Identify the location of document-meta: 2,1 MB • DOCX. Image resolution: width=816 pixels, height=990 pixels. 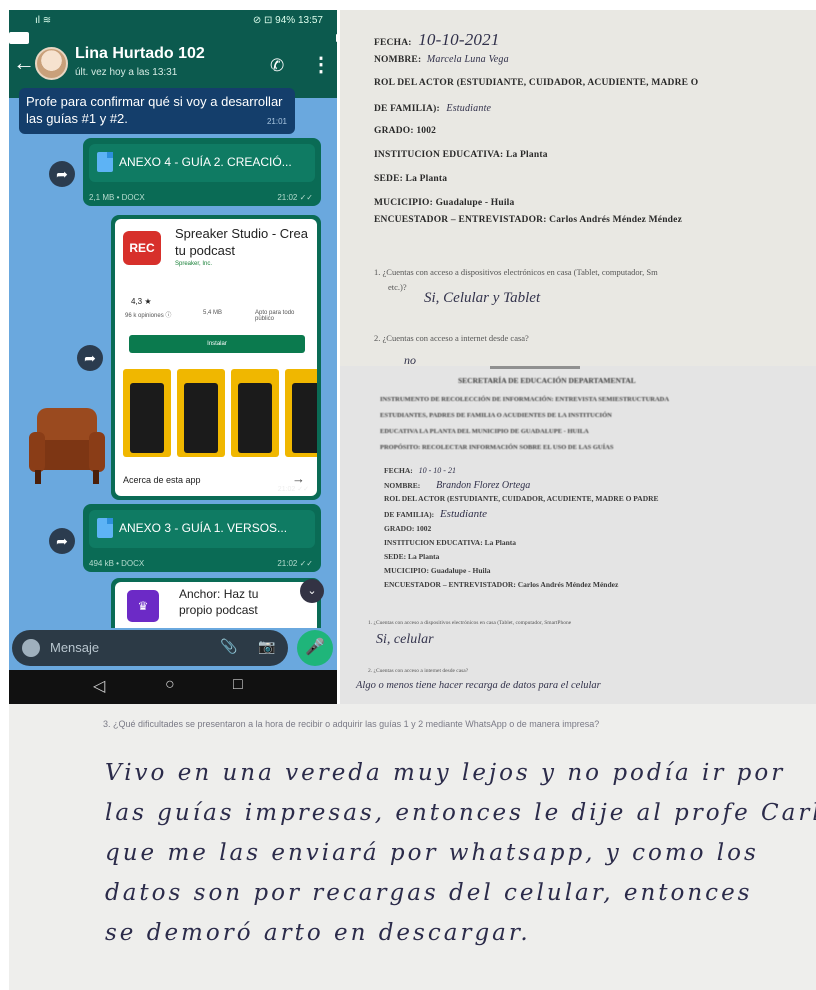
(117, 197).